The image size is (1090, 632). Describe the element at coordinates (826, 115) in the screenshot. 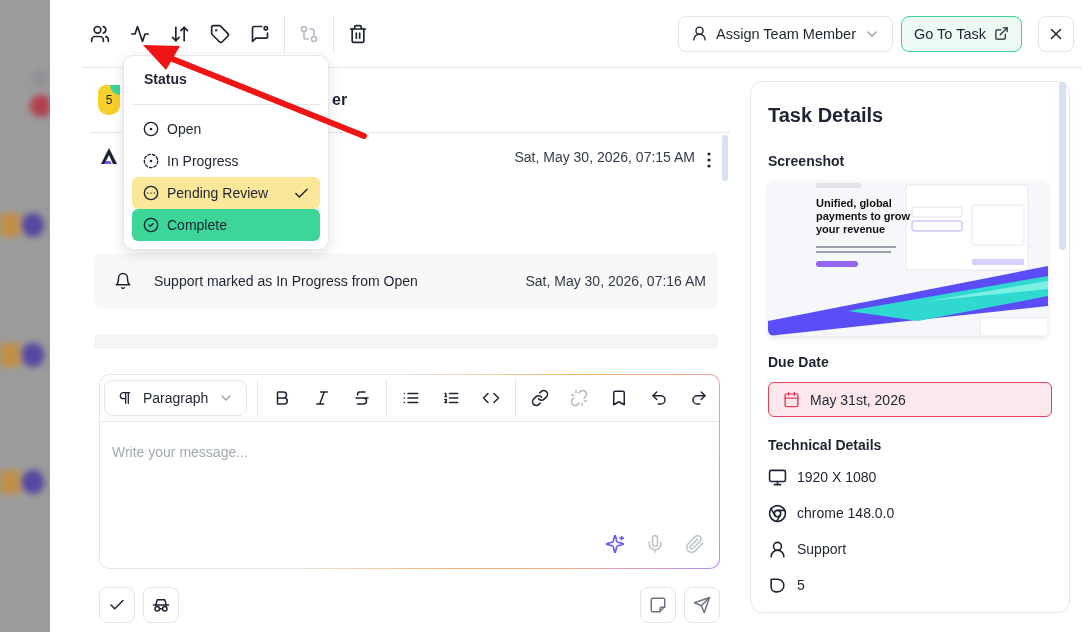

I see `panel-title: Task Details` at that location.